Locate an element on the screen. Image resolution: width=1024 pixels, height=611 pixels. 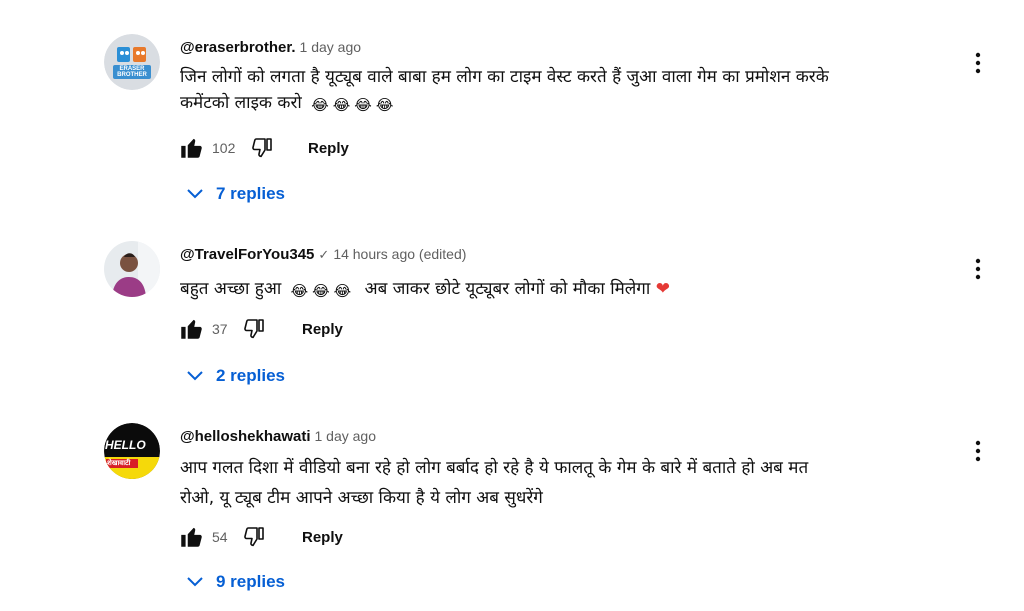
comment-actions: 37 Reply is located at coordinates (260, 329).